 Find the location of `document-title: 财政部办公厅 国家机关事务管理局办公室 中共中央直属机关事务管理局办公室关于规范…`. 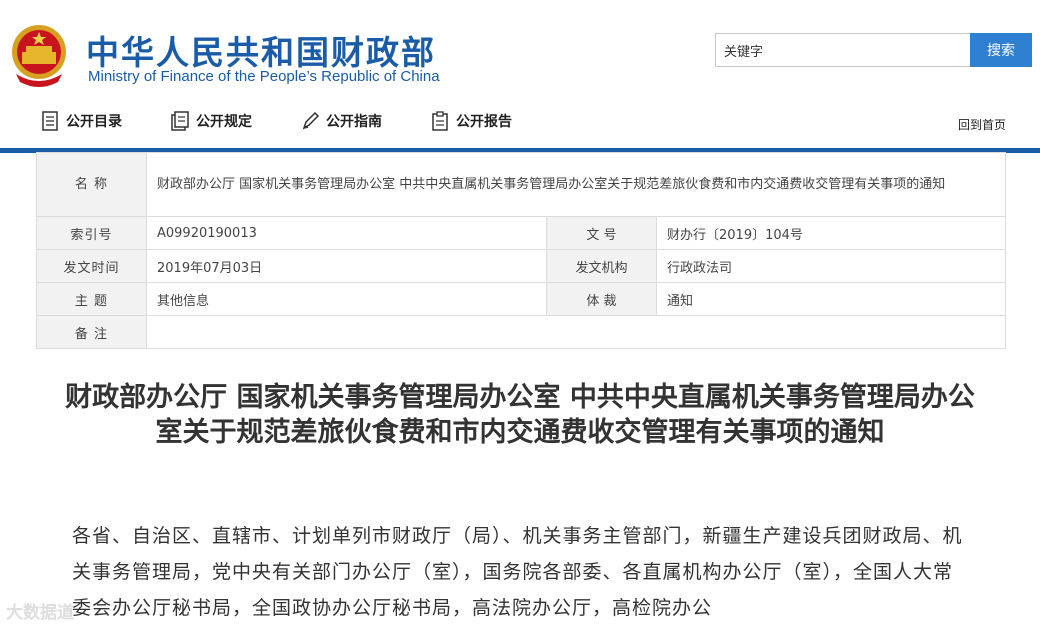

document-title: 财政部办公厅 国家机关事务管理局办公室 中共中央直属机关事务管理局办公室关于规范… is located at coordinates (520, 415).